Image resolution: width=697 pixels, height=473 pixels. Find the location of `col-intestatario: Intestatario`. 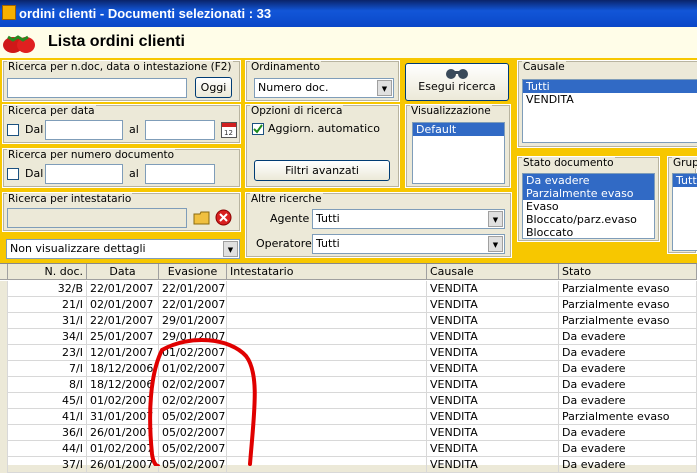

col-intestatario: Intestatario is located at coordinates (327, 272).